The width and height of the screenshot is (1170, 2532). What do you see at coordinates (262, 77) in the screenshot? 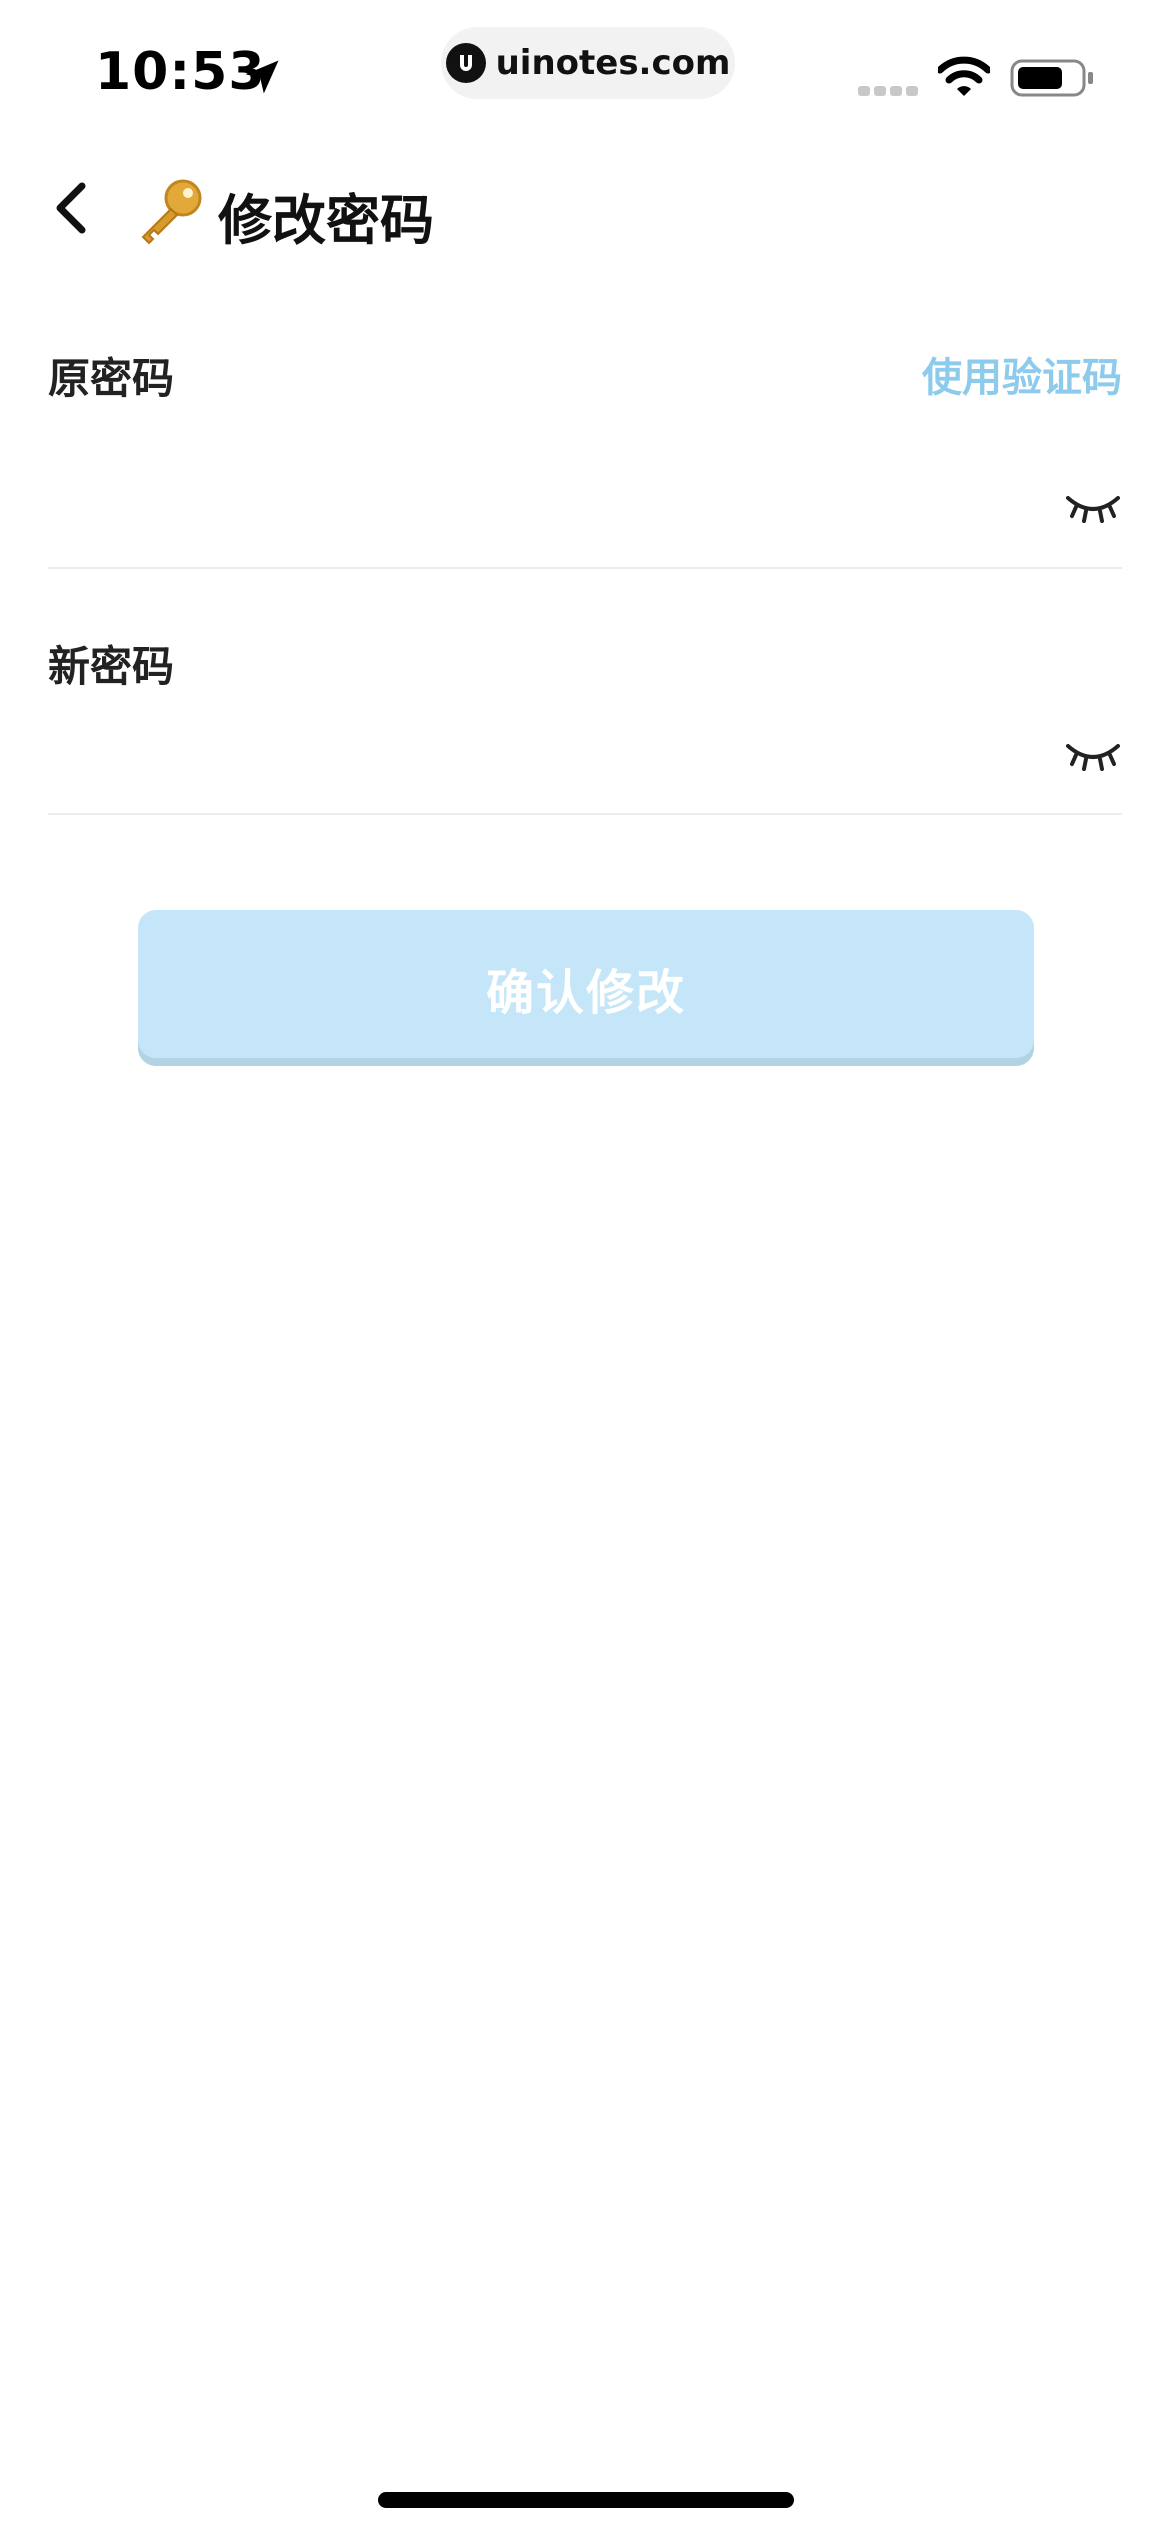
I see `location-arrow-icon` at bounding box center [262, 77].